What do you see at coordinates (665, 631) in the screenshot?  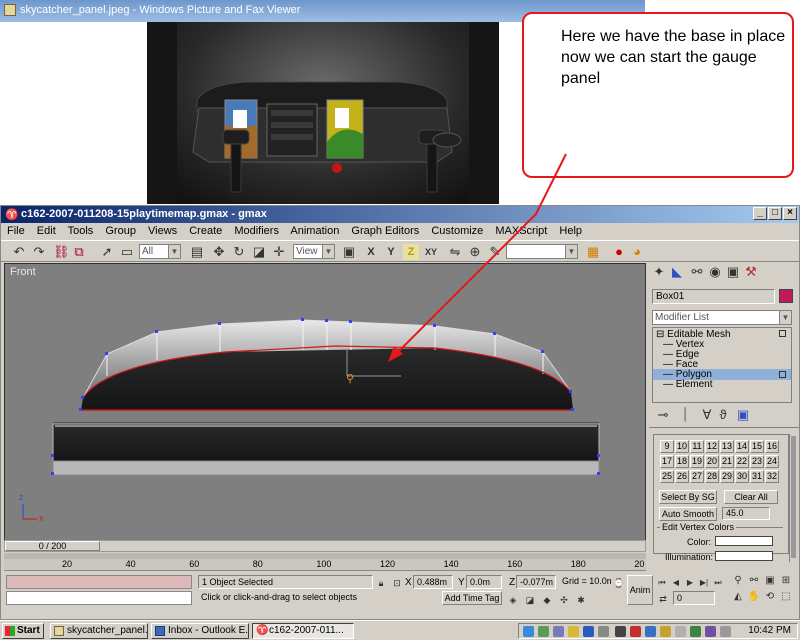 I see `drive-icon` at bounding box center [665, 631].